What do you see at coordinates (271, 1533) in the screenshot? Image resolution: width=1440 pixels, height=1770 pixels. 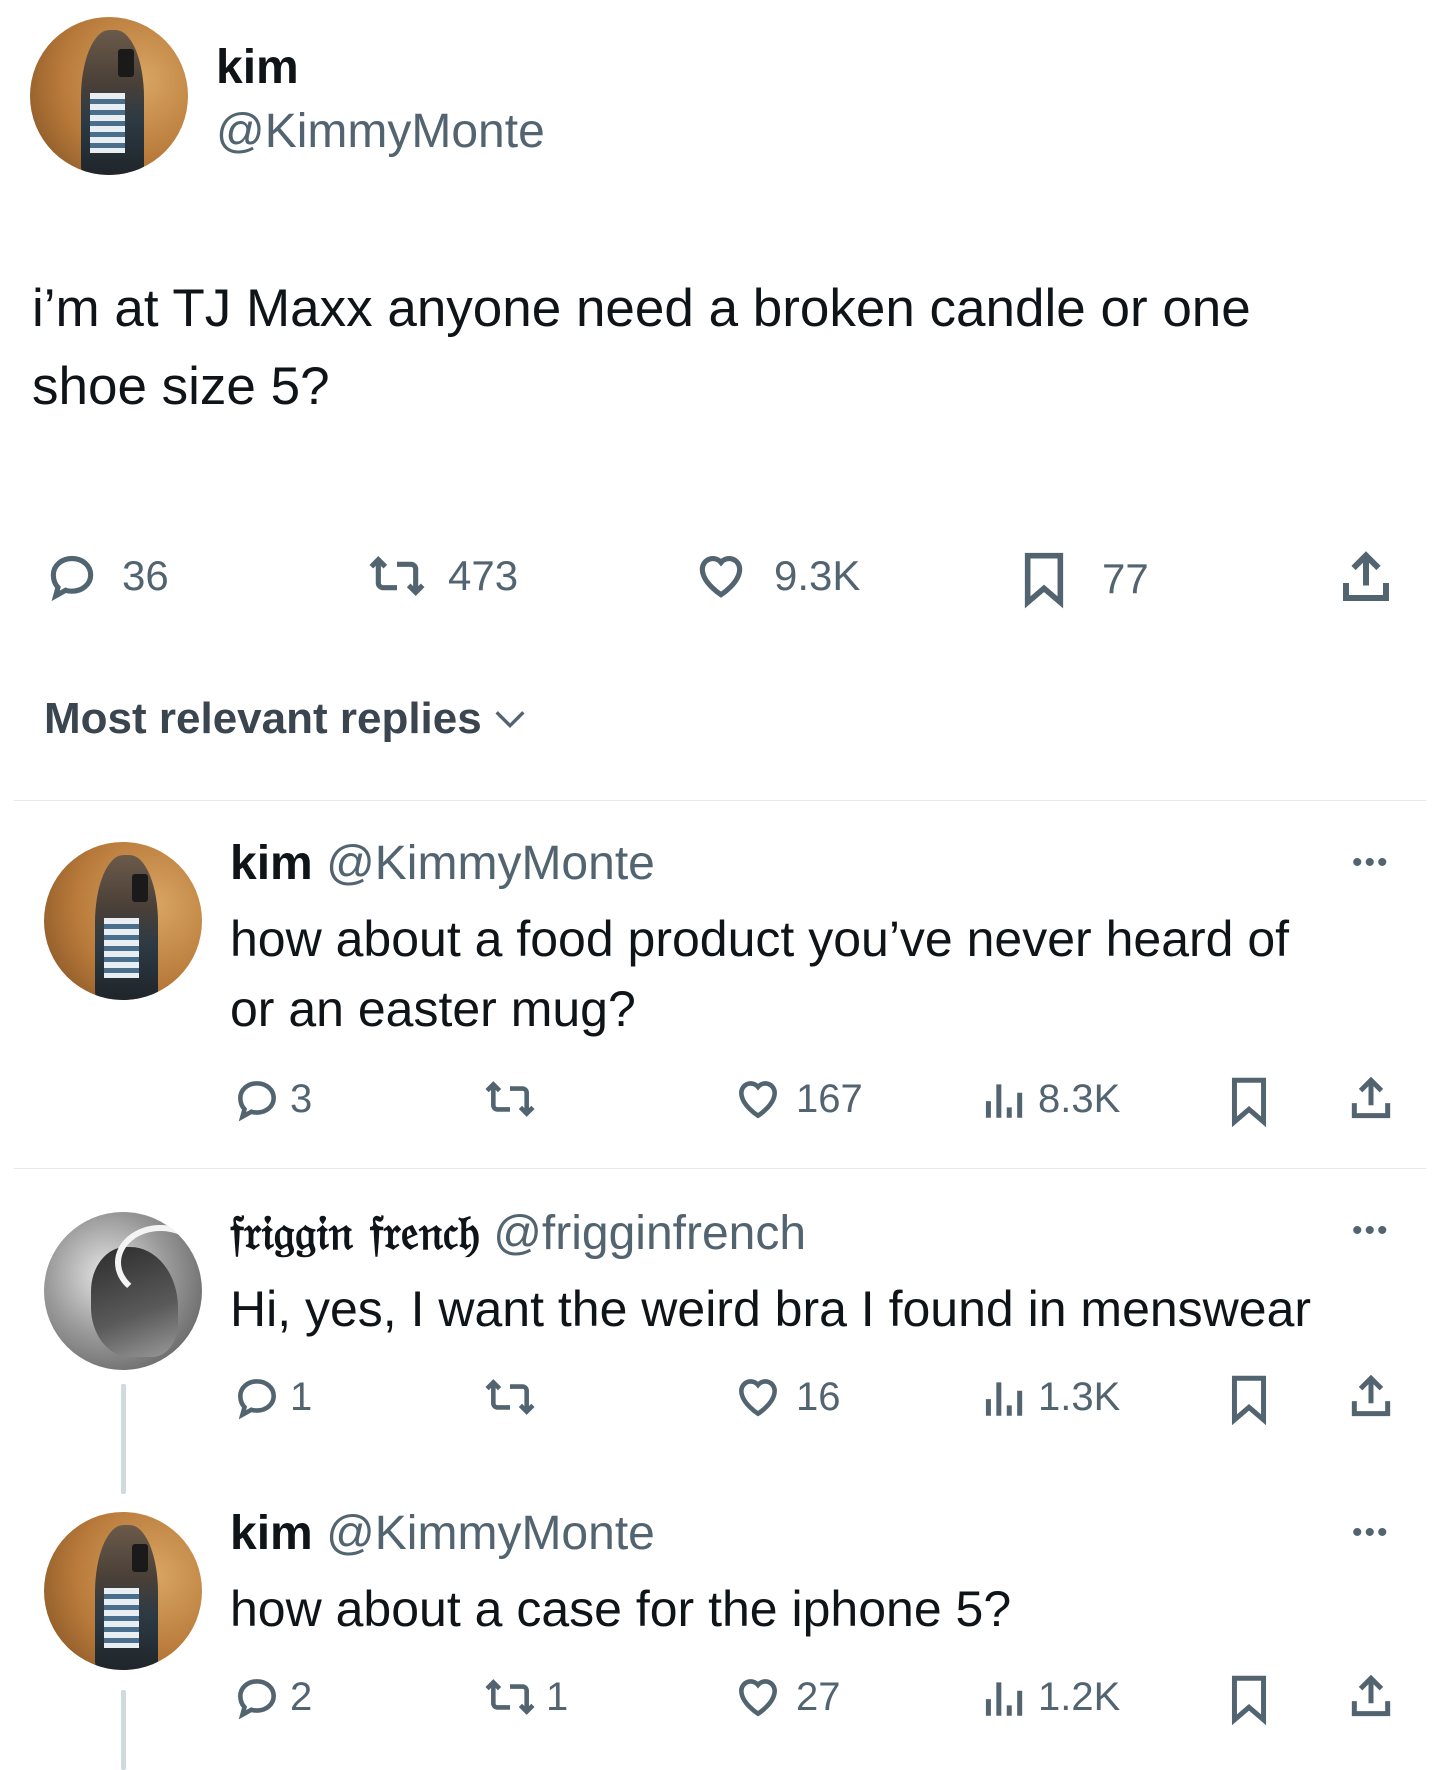 I see `reply3-author-name: kim` at bounding box center [271, 1533].